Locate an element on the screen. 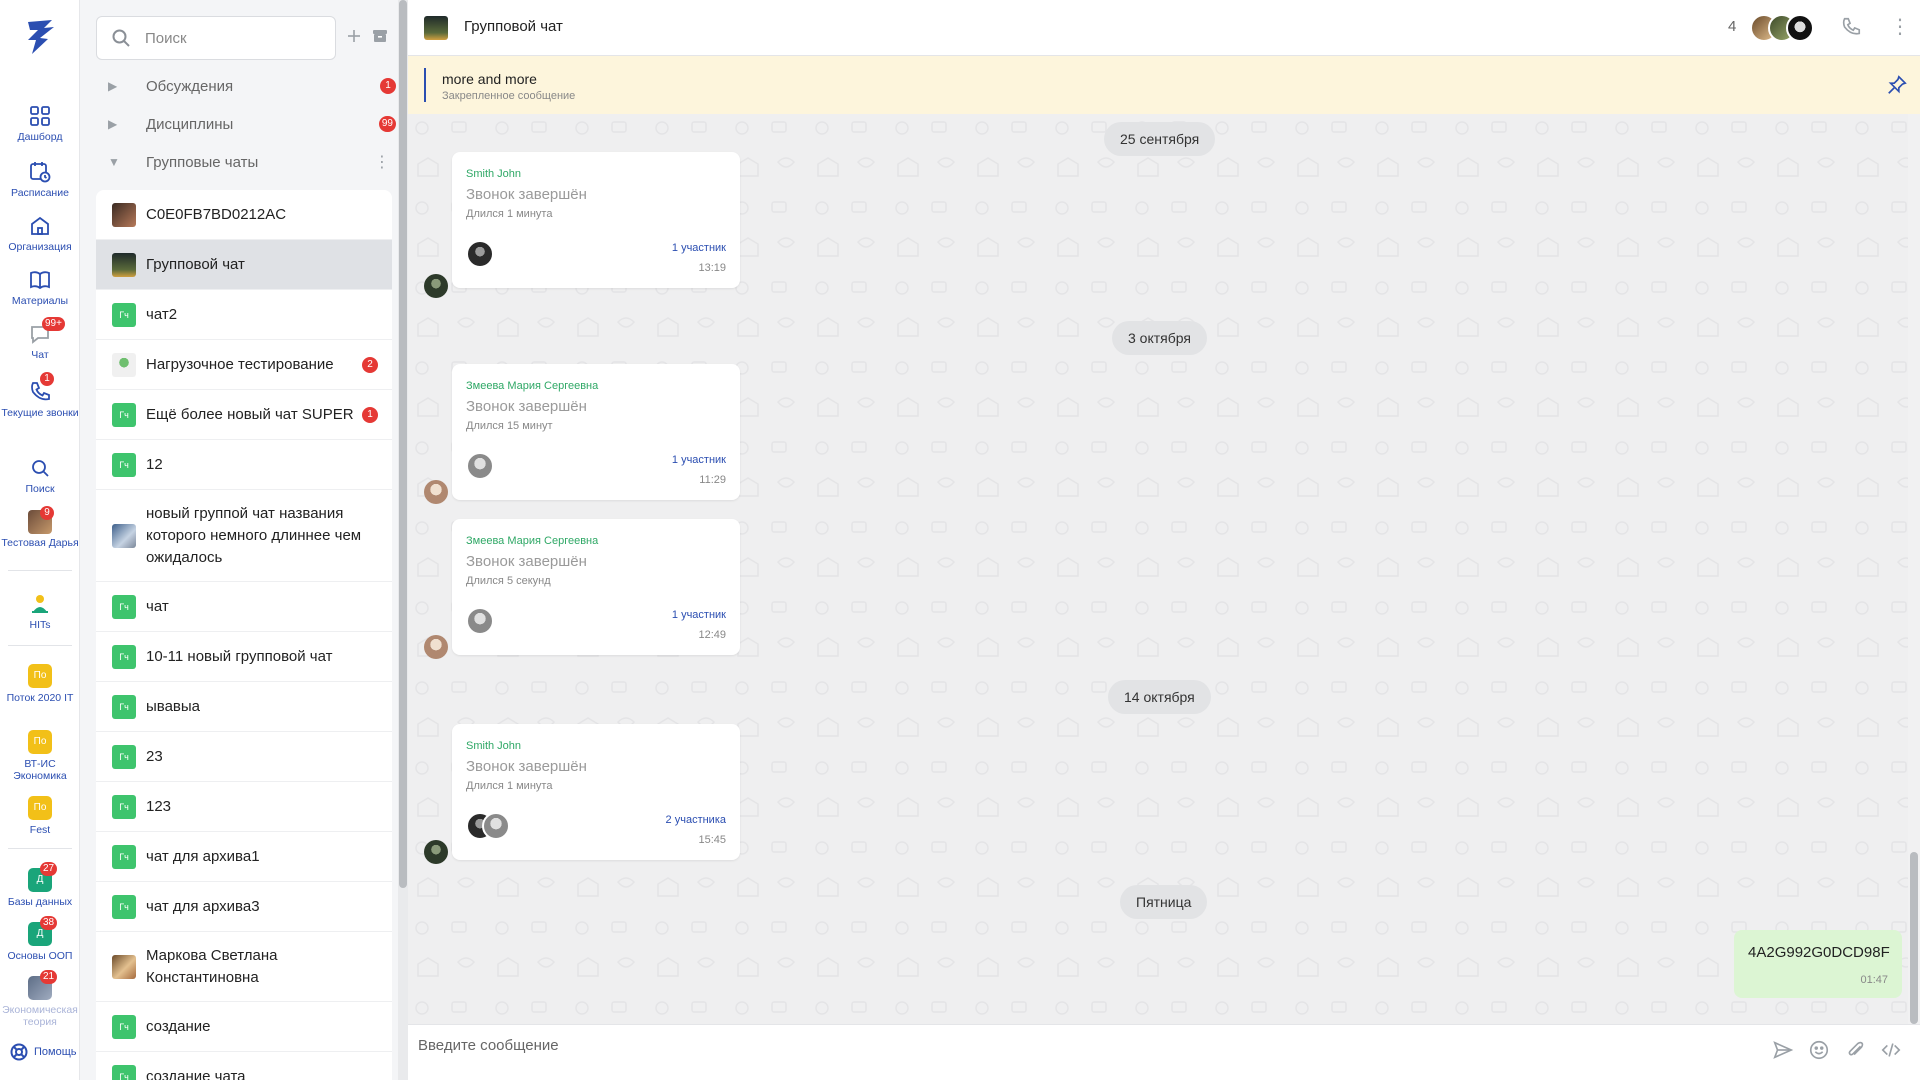 This screenshot has height=1080, width=1920. chat-row: Гч ывавыа is located at coordinates (244, 707).